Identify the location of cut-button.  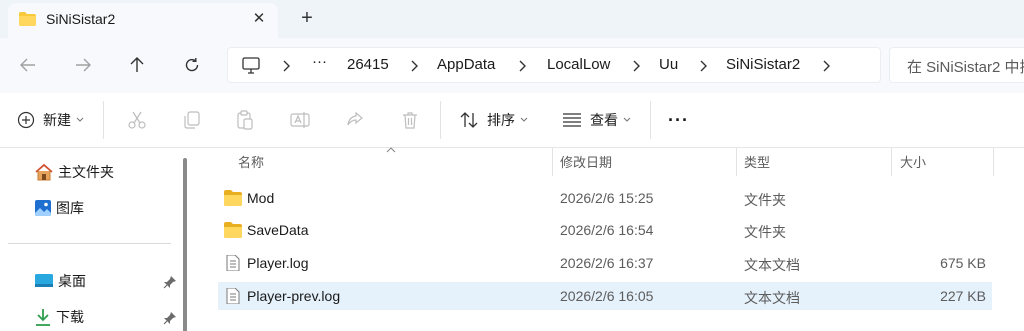
(137, 120).